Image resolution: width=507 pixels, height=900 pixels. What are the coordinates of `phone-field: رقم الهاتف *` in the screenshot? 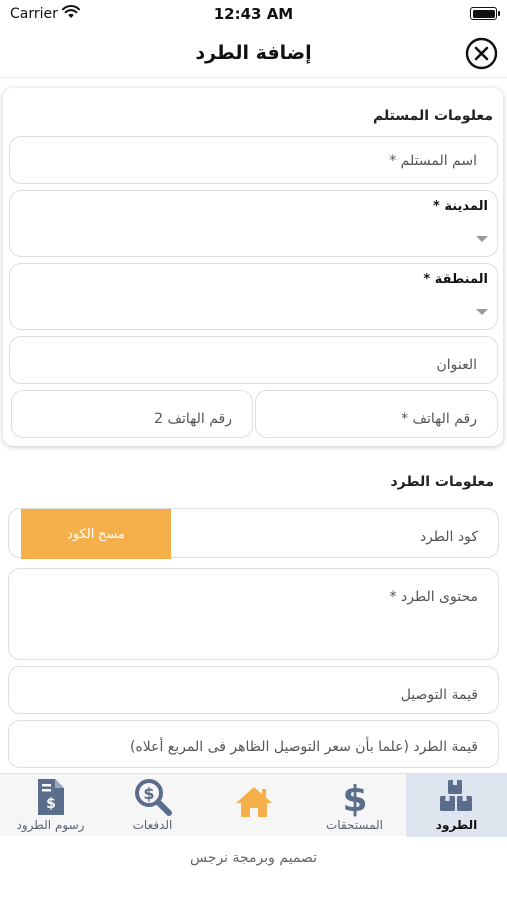 It's located at (376, 414).